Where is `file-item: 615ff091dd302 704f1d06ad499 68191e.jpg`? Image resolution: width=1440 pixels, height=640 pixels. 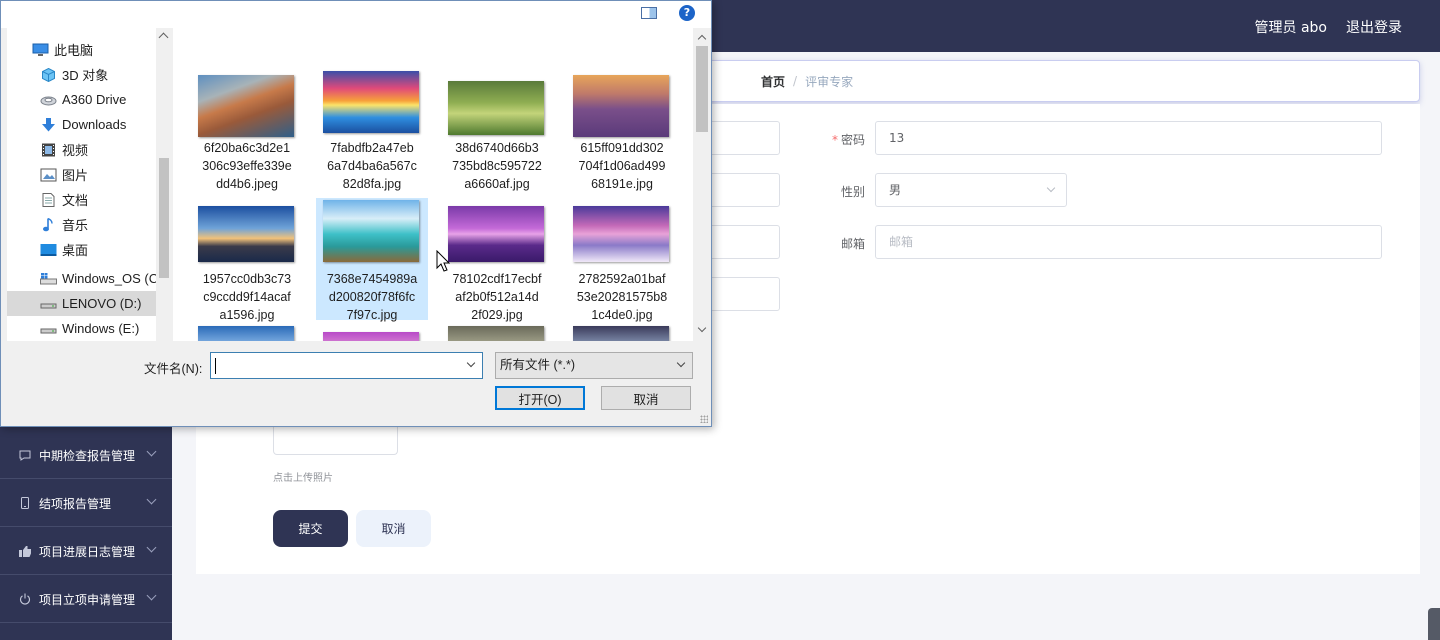
file-item: 615ff091dd302 704f1d06ad499 68191e.jpg is located at coordinates (622, 129).